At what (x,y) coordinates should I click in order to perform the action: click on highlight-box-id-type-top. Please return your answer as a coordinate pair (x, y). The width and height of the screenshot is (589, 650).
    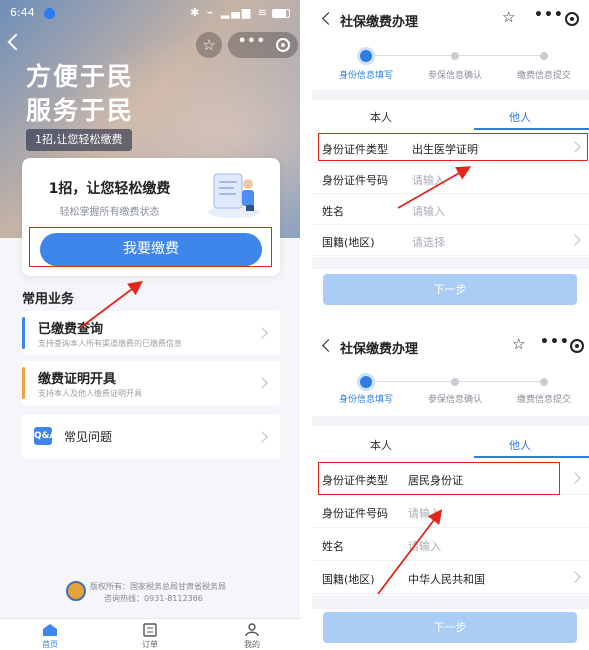
    Looking at the image, I should click on (453, 147).